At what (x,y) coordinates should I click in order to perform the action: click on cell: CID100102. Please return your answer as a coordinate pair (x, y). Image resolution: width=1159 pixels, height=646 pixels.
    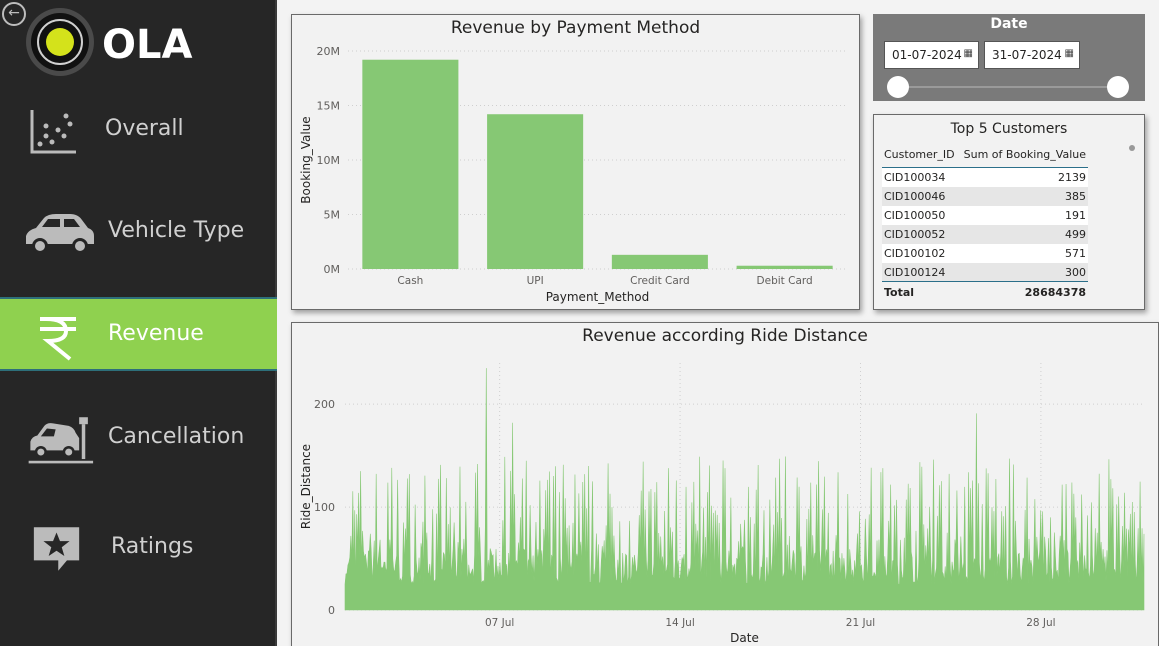
    Looking at the image, I should click on (920, 253).